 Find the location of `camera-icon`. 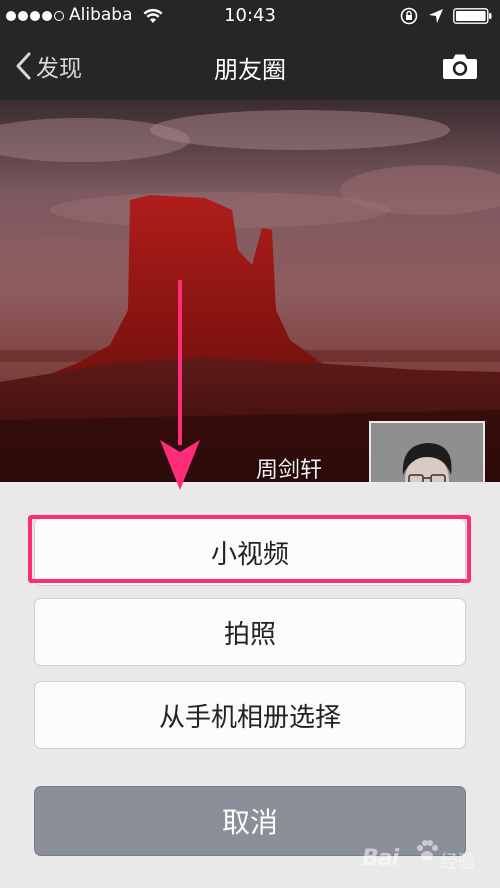

camera-icon is located at coordinates (460, 66).